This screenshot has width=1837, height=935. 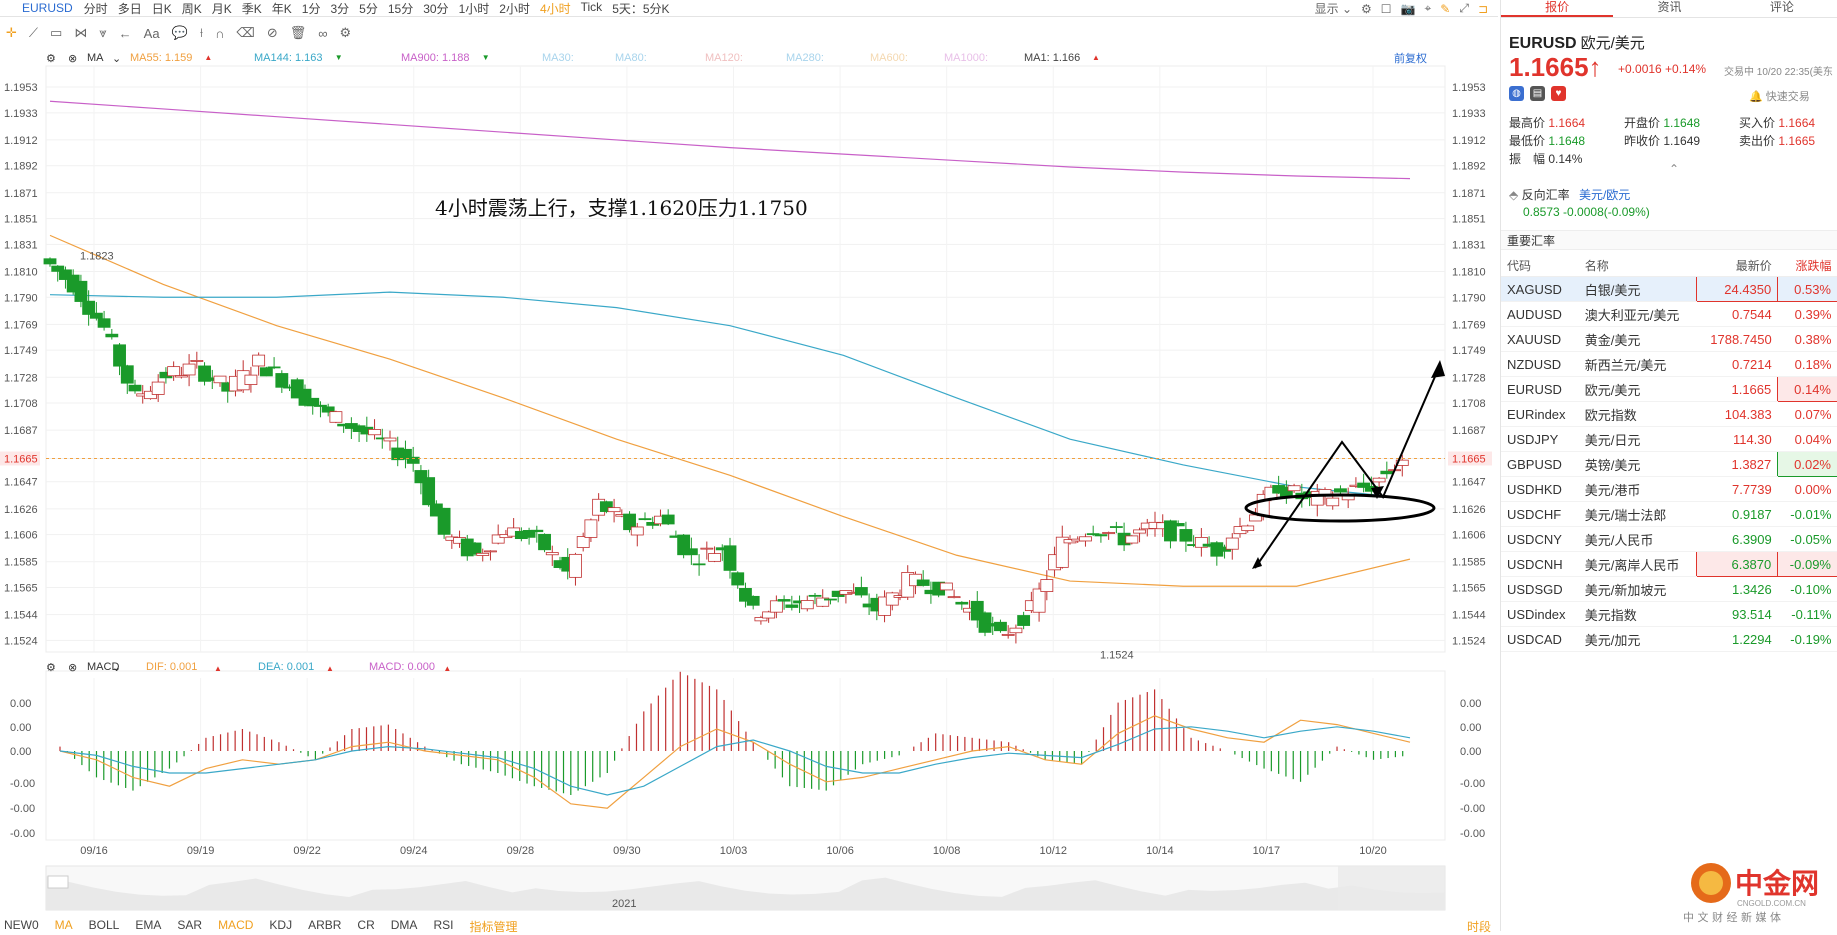 I want to click on logo-name: 中金网, so click(x=1777, y=883).